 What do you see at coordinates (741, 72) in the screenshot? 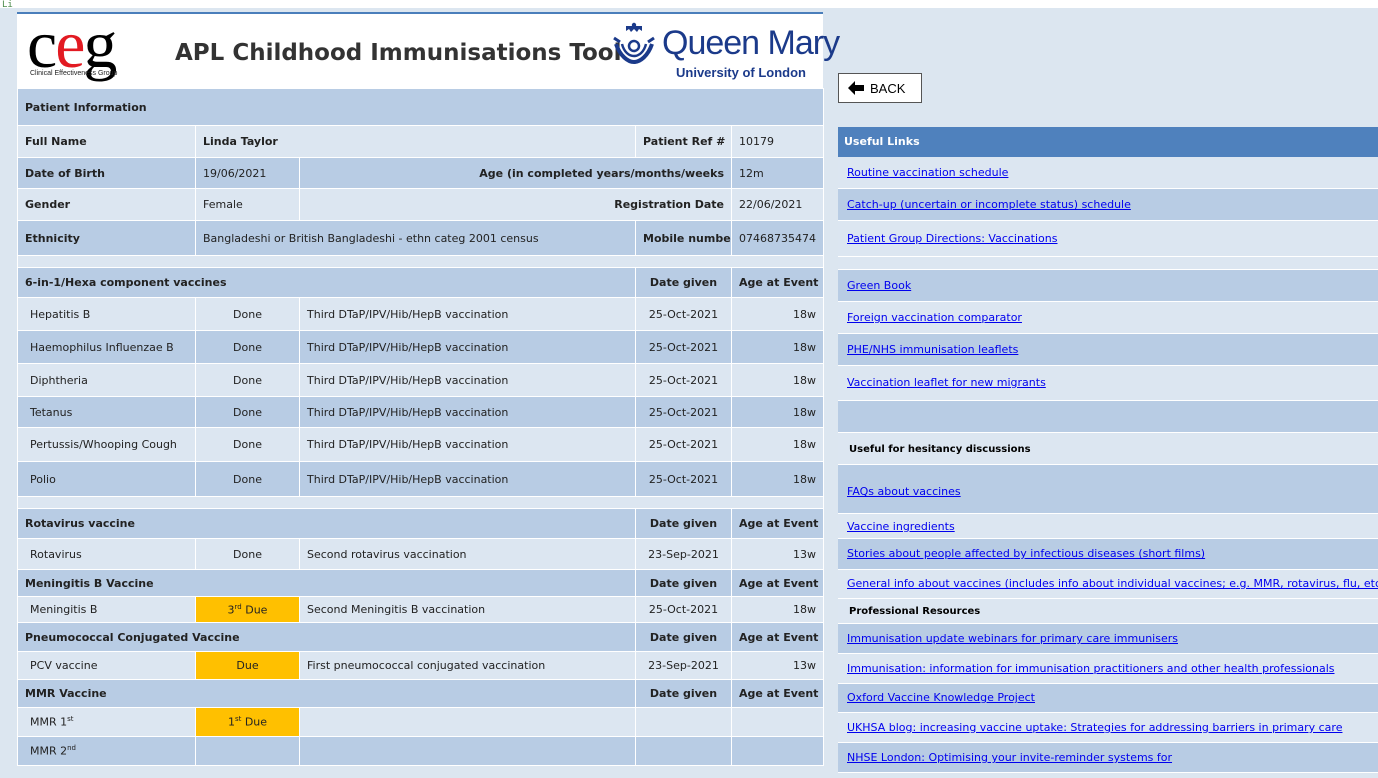
I see `qmul-subtitle: University of London` at bounding box center [741, 72].